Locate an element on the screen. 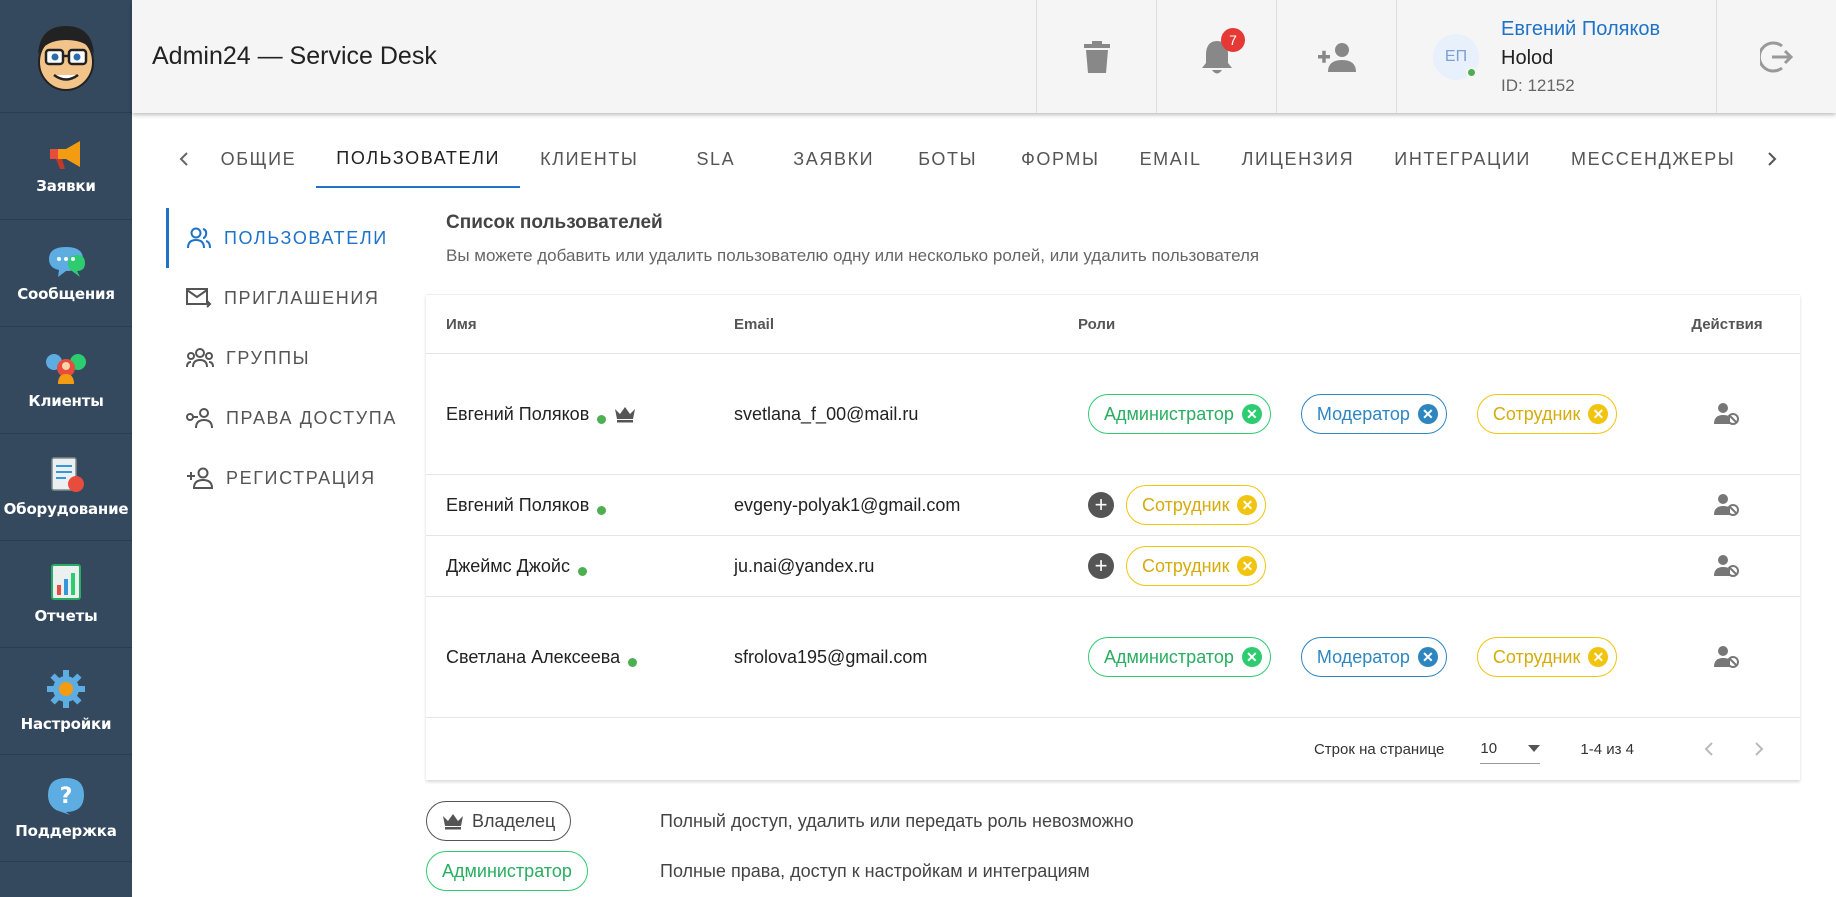 The image size is (1836, 897). tab-users: ПОЛЬЗОВАТЕЛИ is located at coordinates (418, 159).